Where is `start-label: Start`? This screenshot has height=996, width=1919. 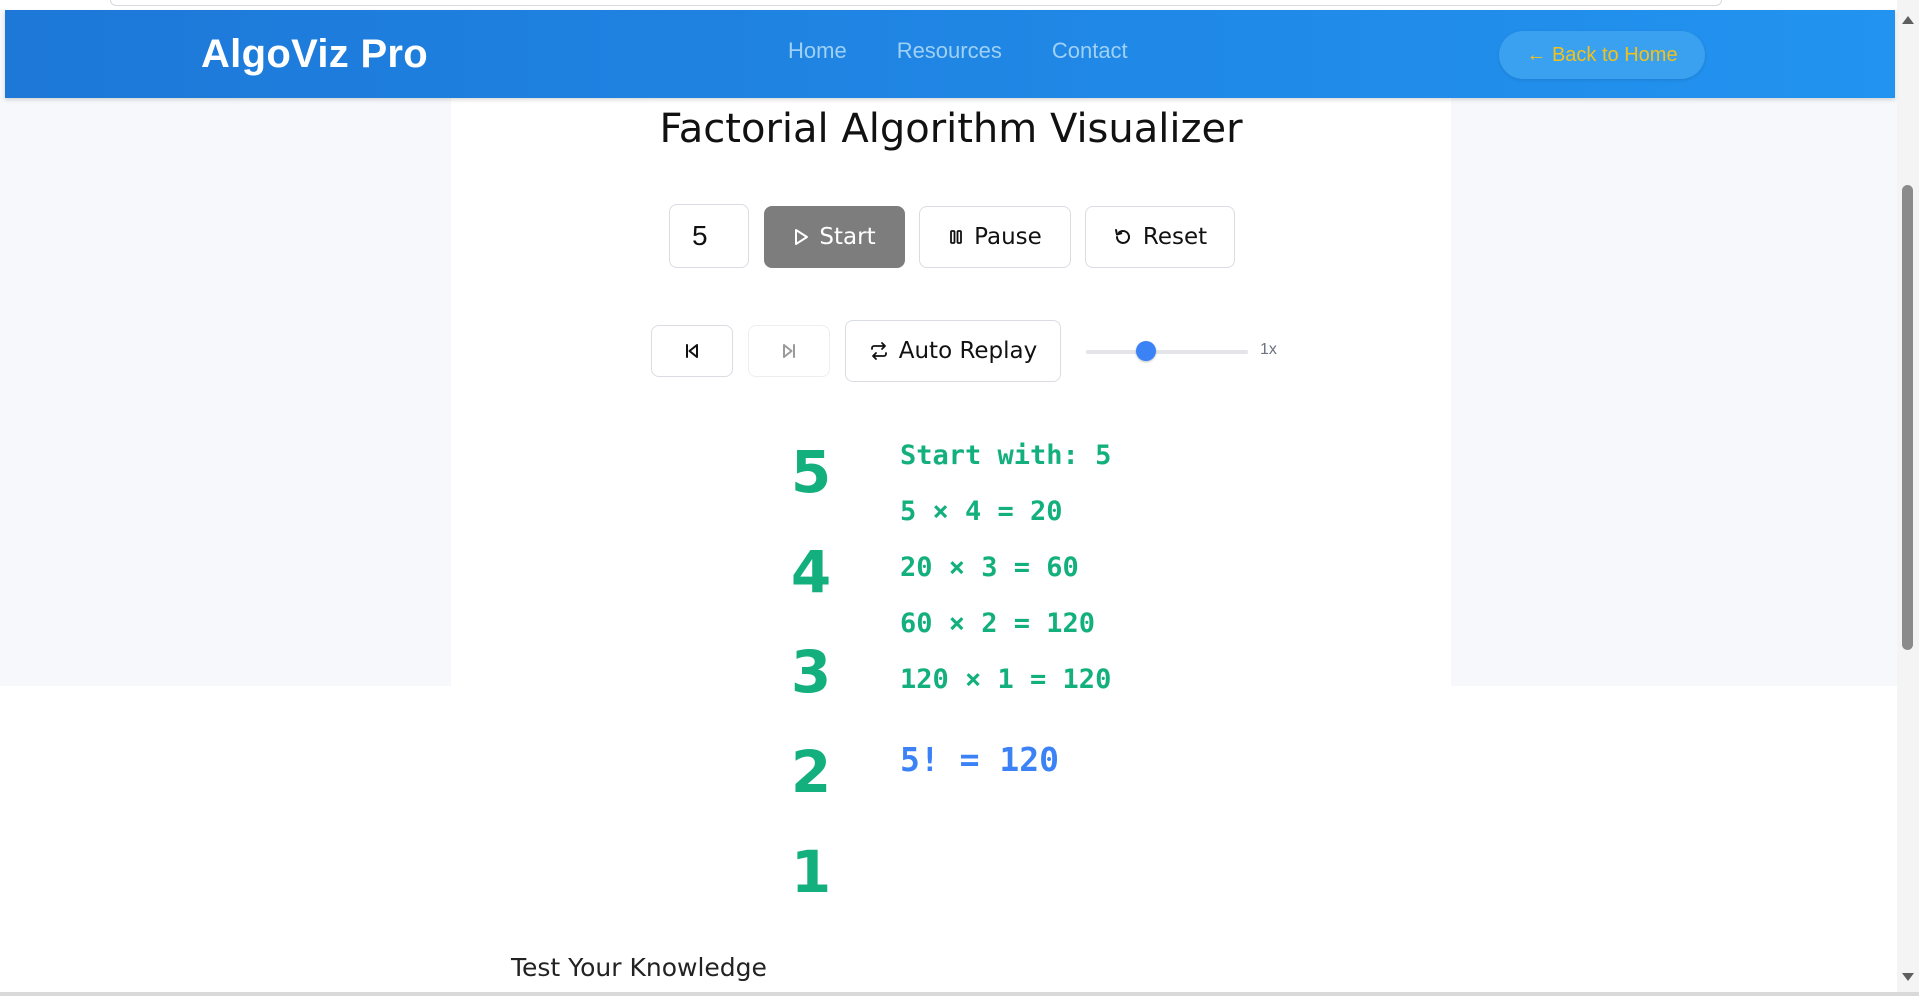 start-label: Start is located at coordinates (847, 237).